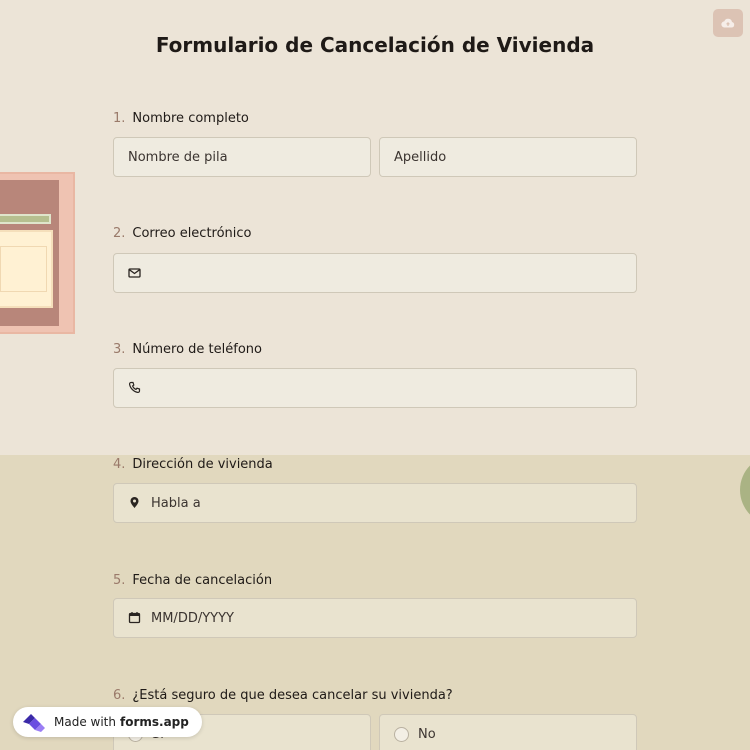 The width and height of the screenshot is (750, 750). What do you see at coordinates (135, 503) in the screenshot?
I see `map-pin-icon` at bounding box center [135, 503].